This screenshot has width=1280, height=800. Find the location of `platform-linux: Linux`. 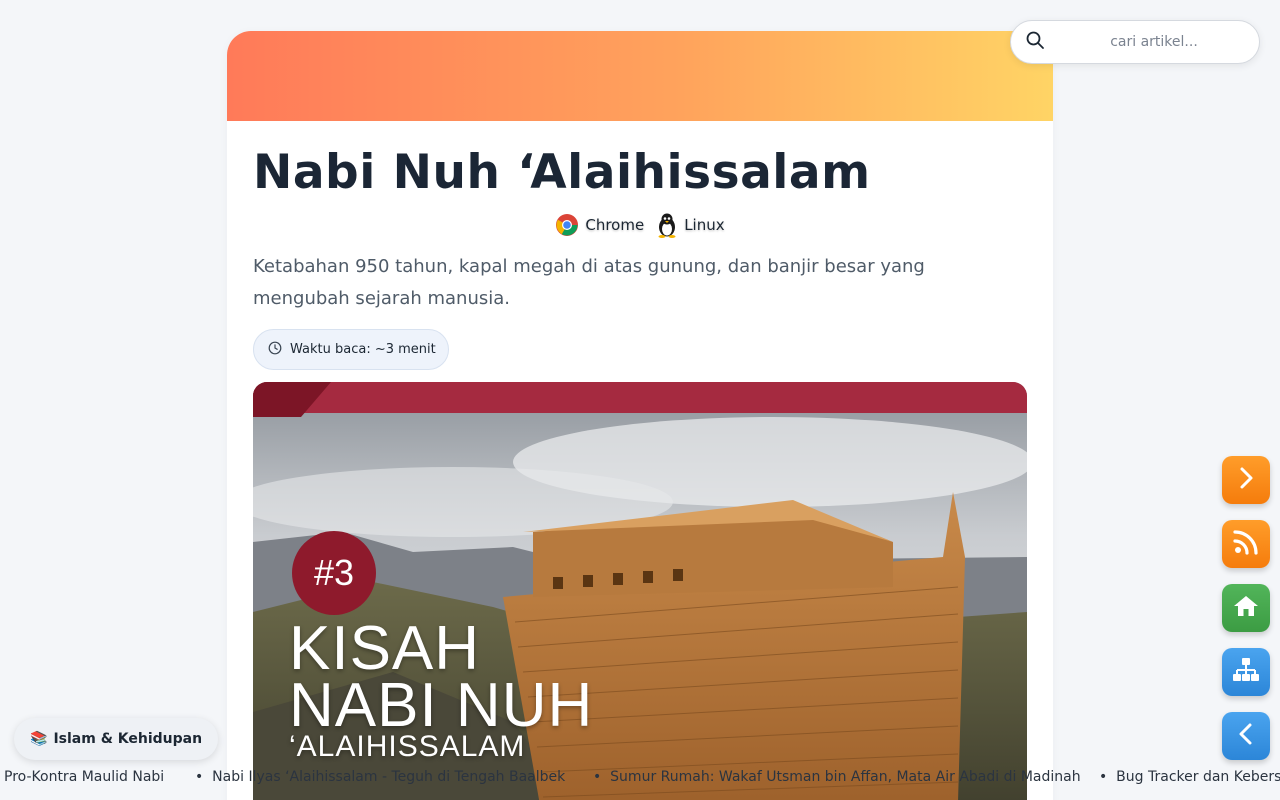

platform-linux: Linux is located at coordinates (690, 225).